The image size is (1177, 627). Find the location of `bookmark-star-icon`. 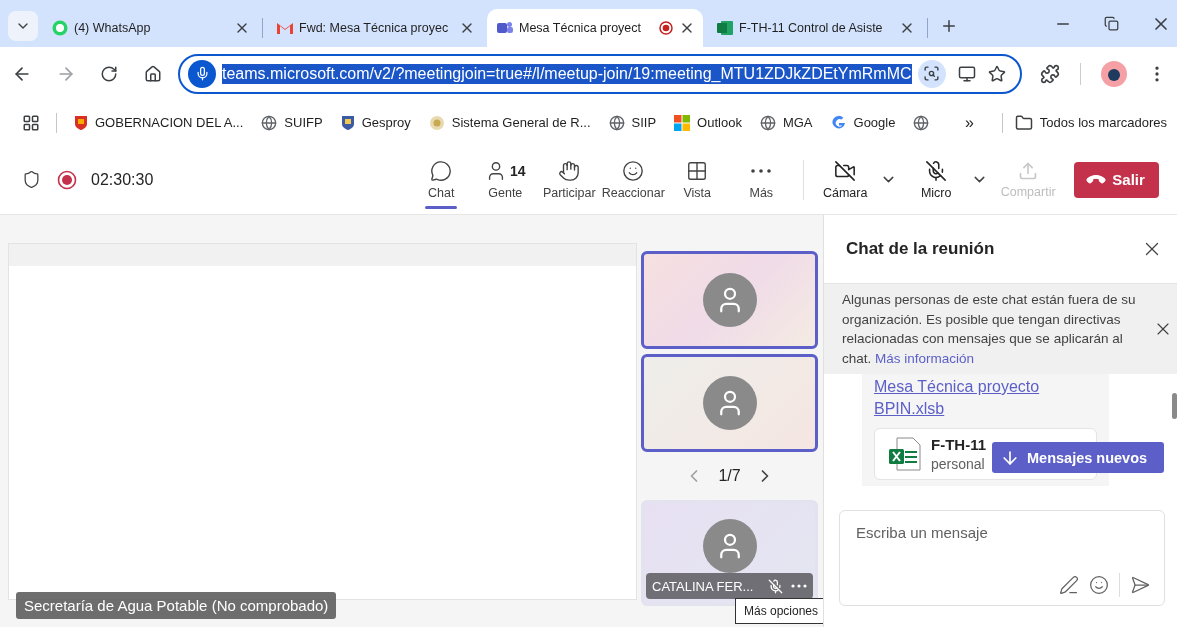

bookmark-star-icon is located at coordinates (996, 73).